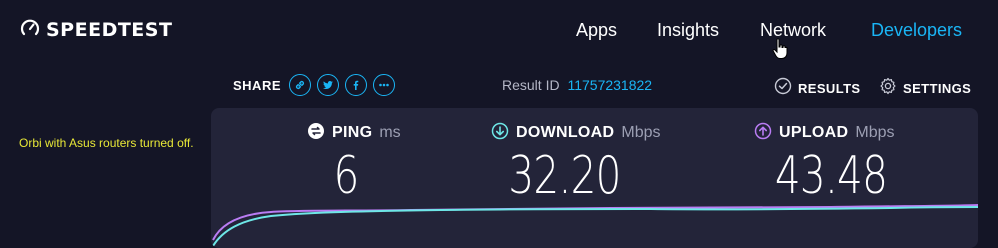  What do you see at coordinates (356, 85) in the screenshot?
I see `facebook-icon` at bounding box center [356, 85].